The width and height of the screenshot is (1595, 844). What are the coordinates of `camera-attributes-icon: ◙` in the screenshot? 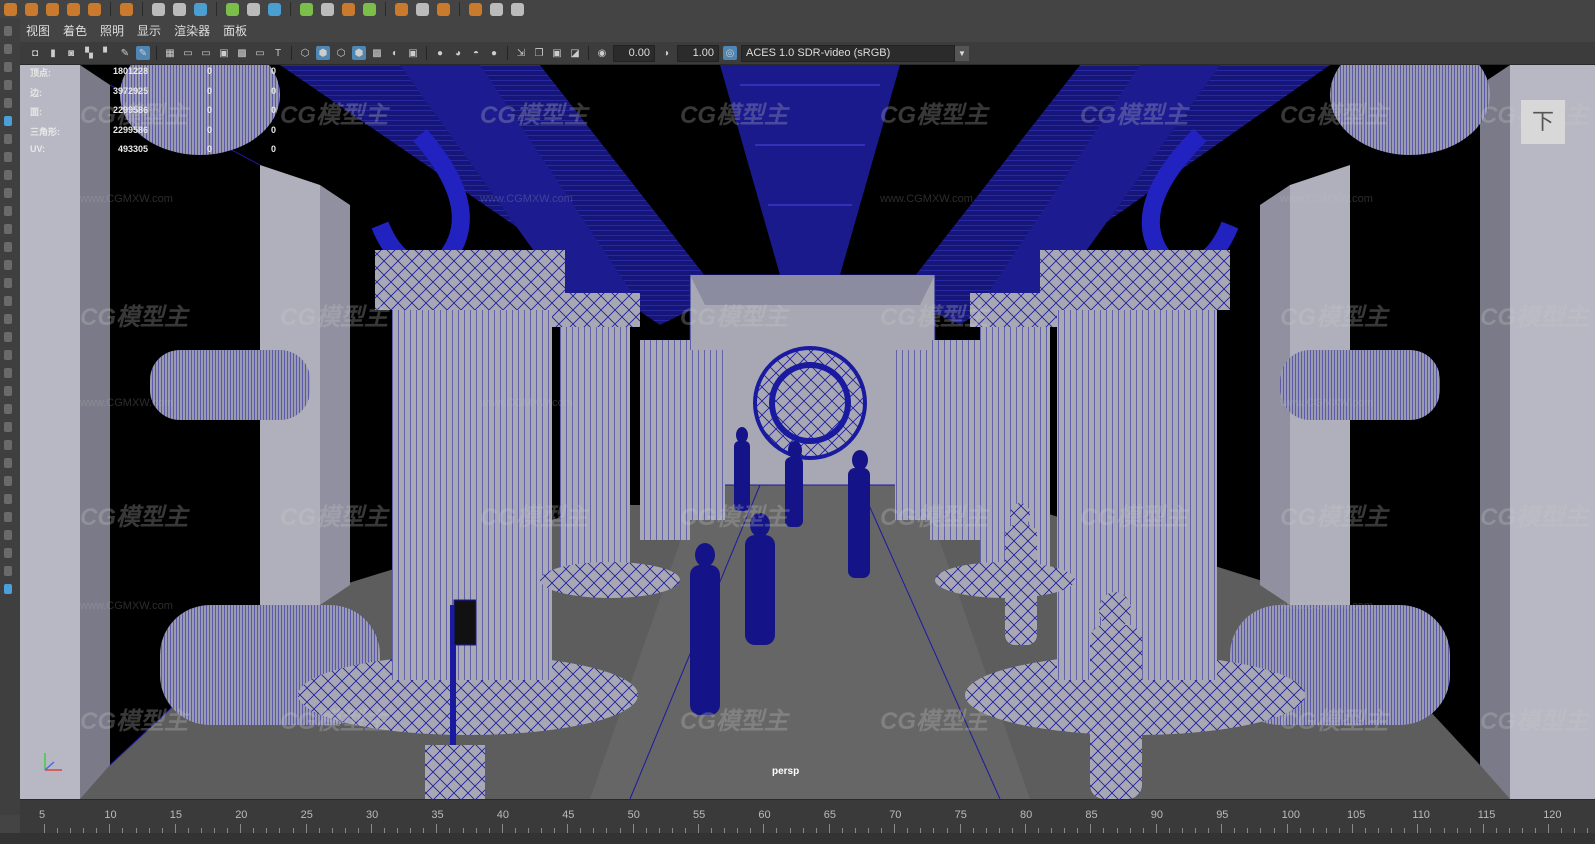 It's located at (71, 53).